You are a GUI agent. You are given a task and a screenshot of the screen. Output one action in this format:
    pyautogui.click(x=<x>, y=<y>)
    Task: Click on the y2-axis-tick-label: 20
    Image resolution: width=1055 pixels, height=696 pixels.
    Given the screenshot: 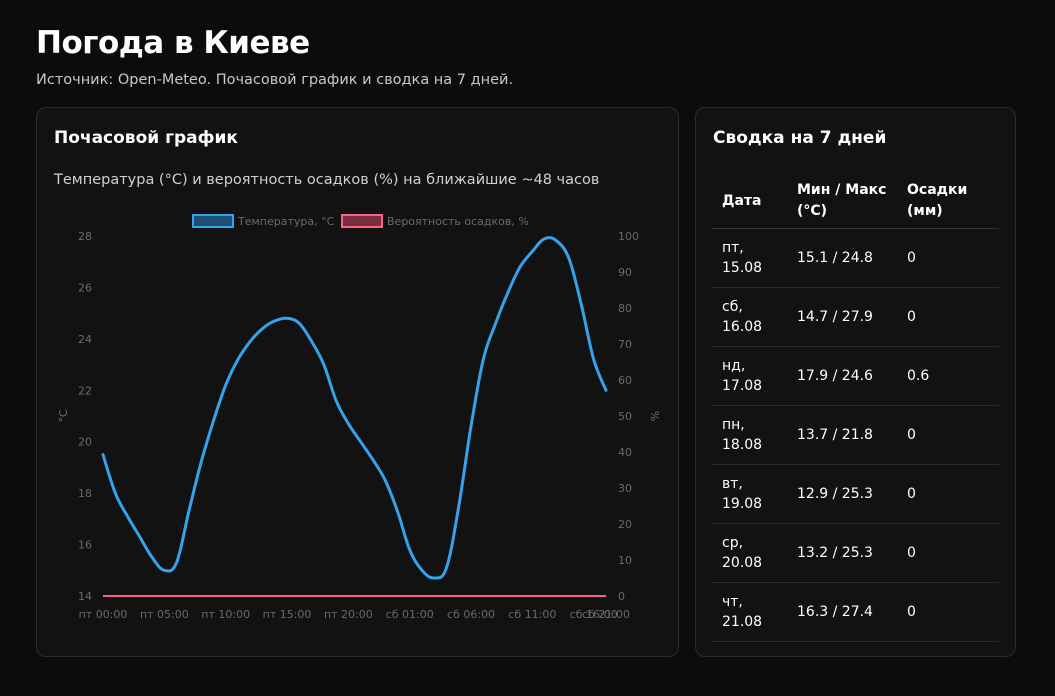 What is the action you would take?
    pyautogui.click(x=625, y=524)
    